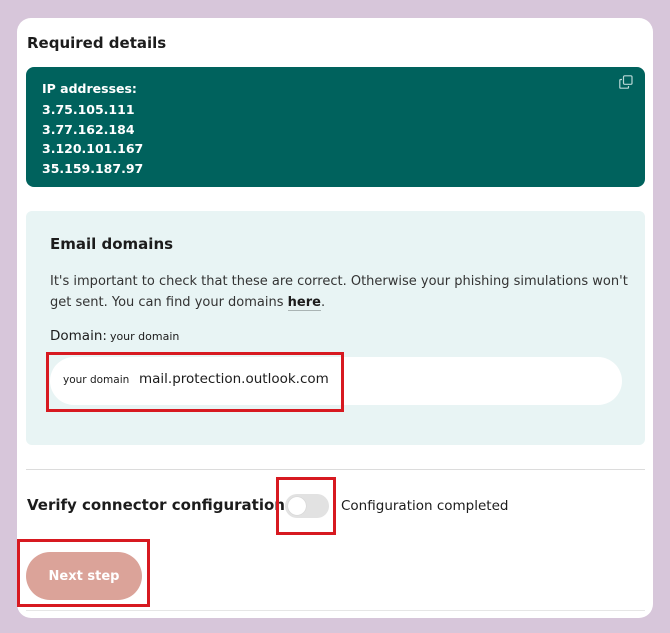 Image resolution: width=670 pixels, height=633 pixels. I want to click on domain-placeholder: your domain, so click(144, 336).